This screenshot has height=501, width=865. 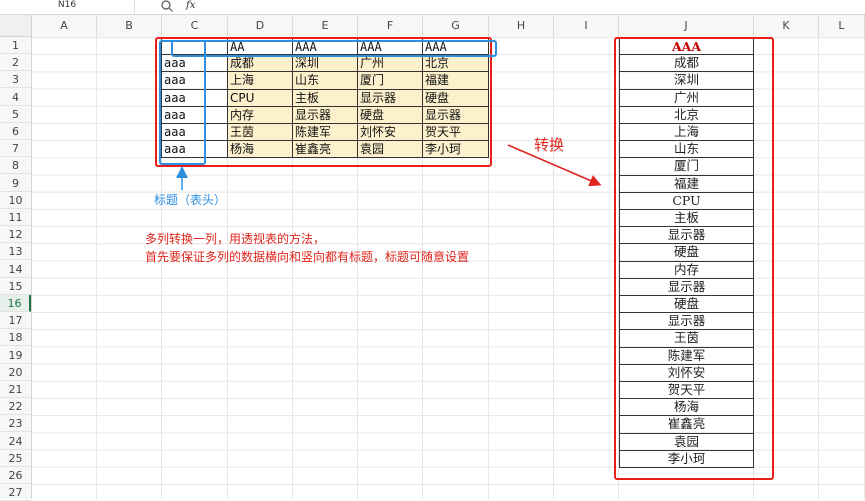 What do you see at coordinates (15, 114) in the screenshot?
I see `row-header-5: 5` at bounding box center [15, 114].